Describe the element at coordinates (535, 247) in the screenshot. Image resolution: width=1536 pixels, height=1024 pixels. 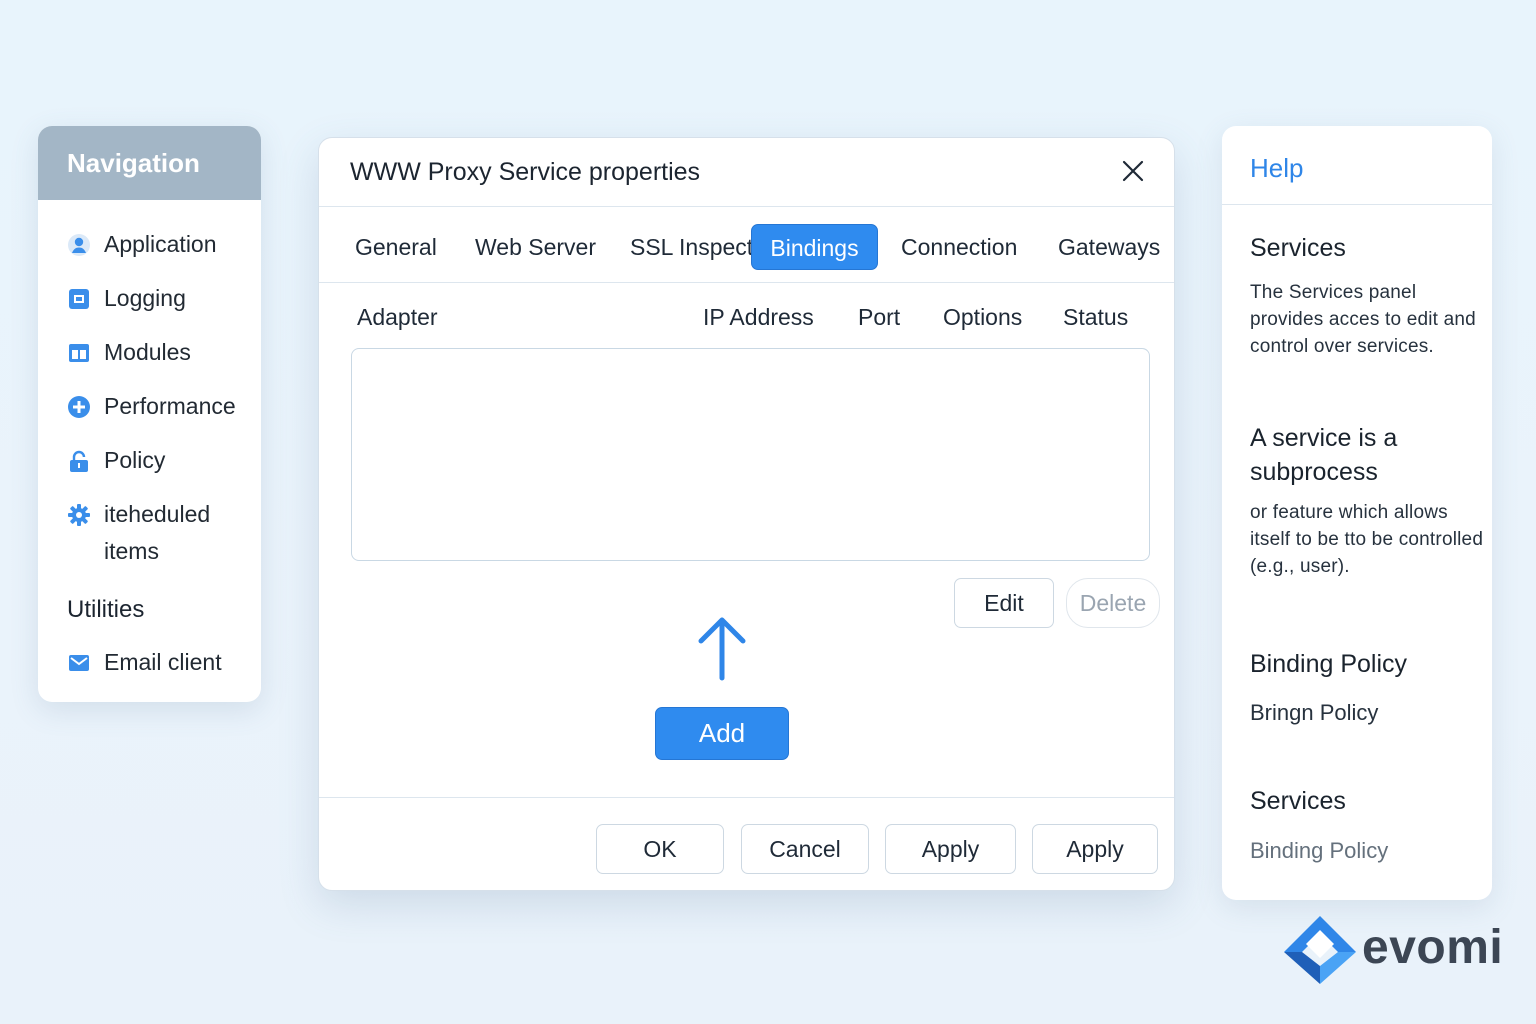
I see `tab-web-server: Web Server` at that location.